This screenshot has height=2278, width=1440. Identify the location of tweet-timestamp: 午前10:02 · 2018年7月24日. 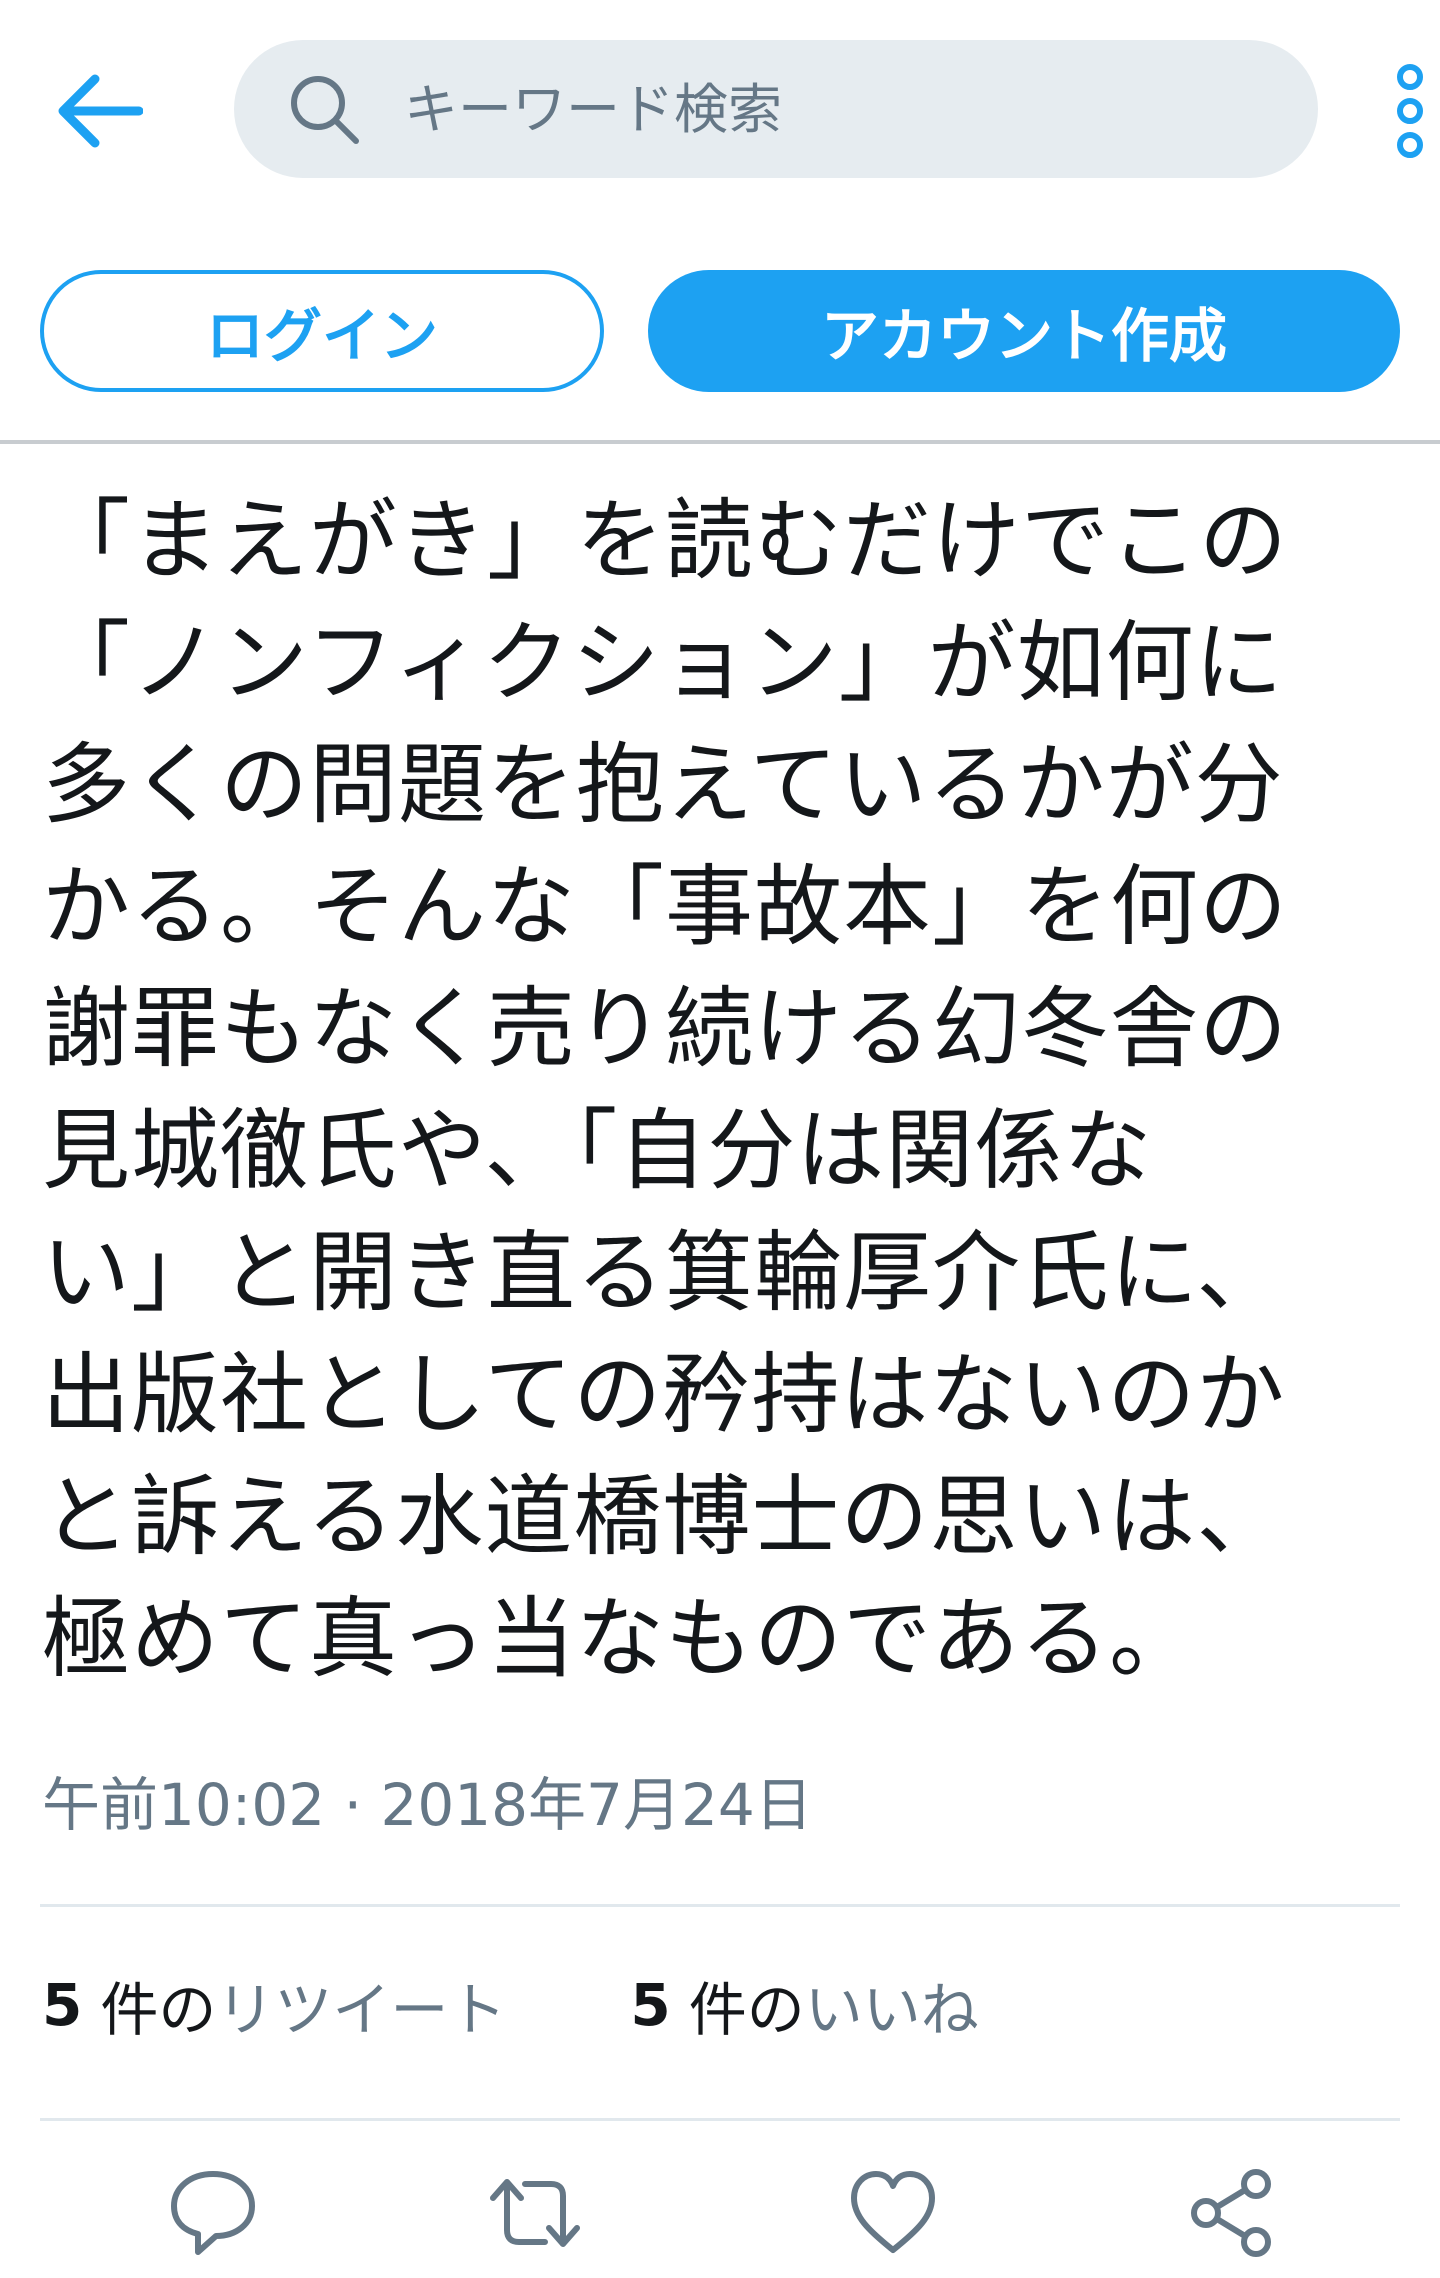
(427, 1800).